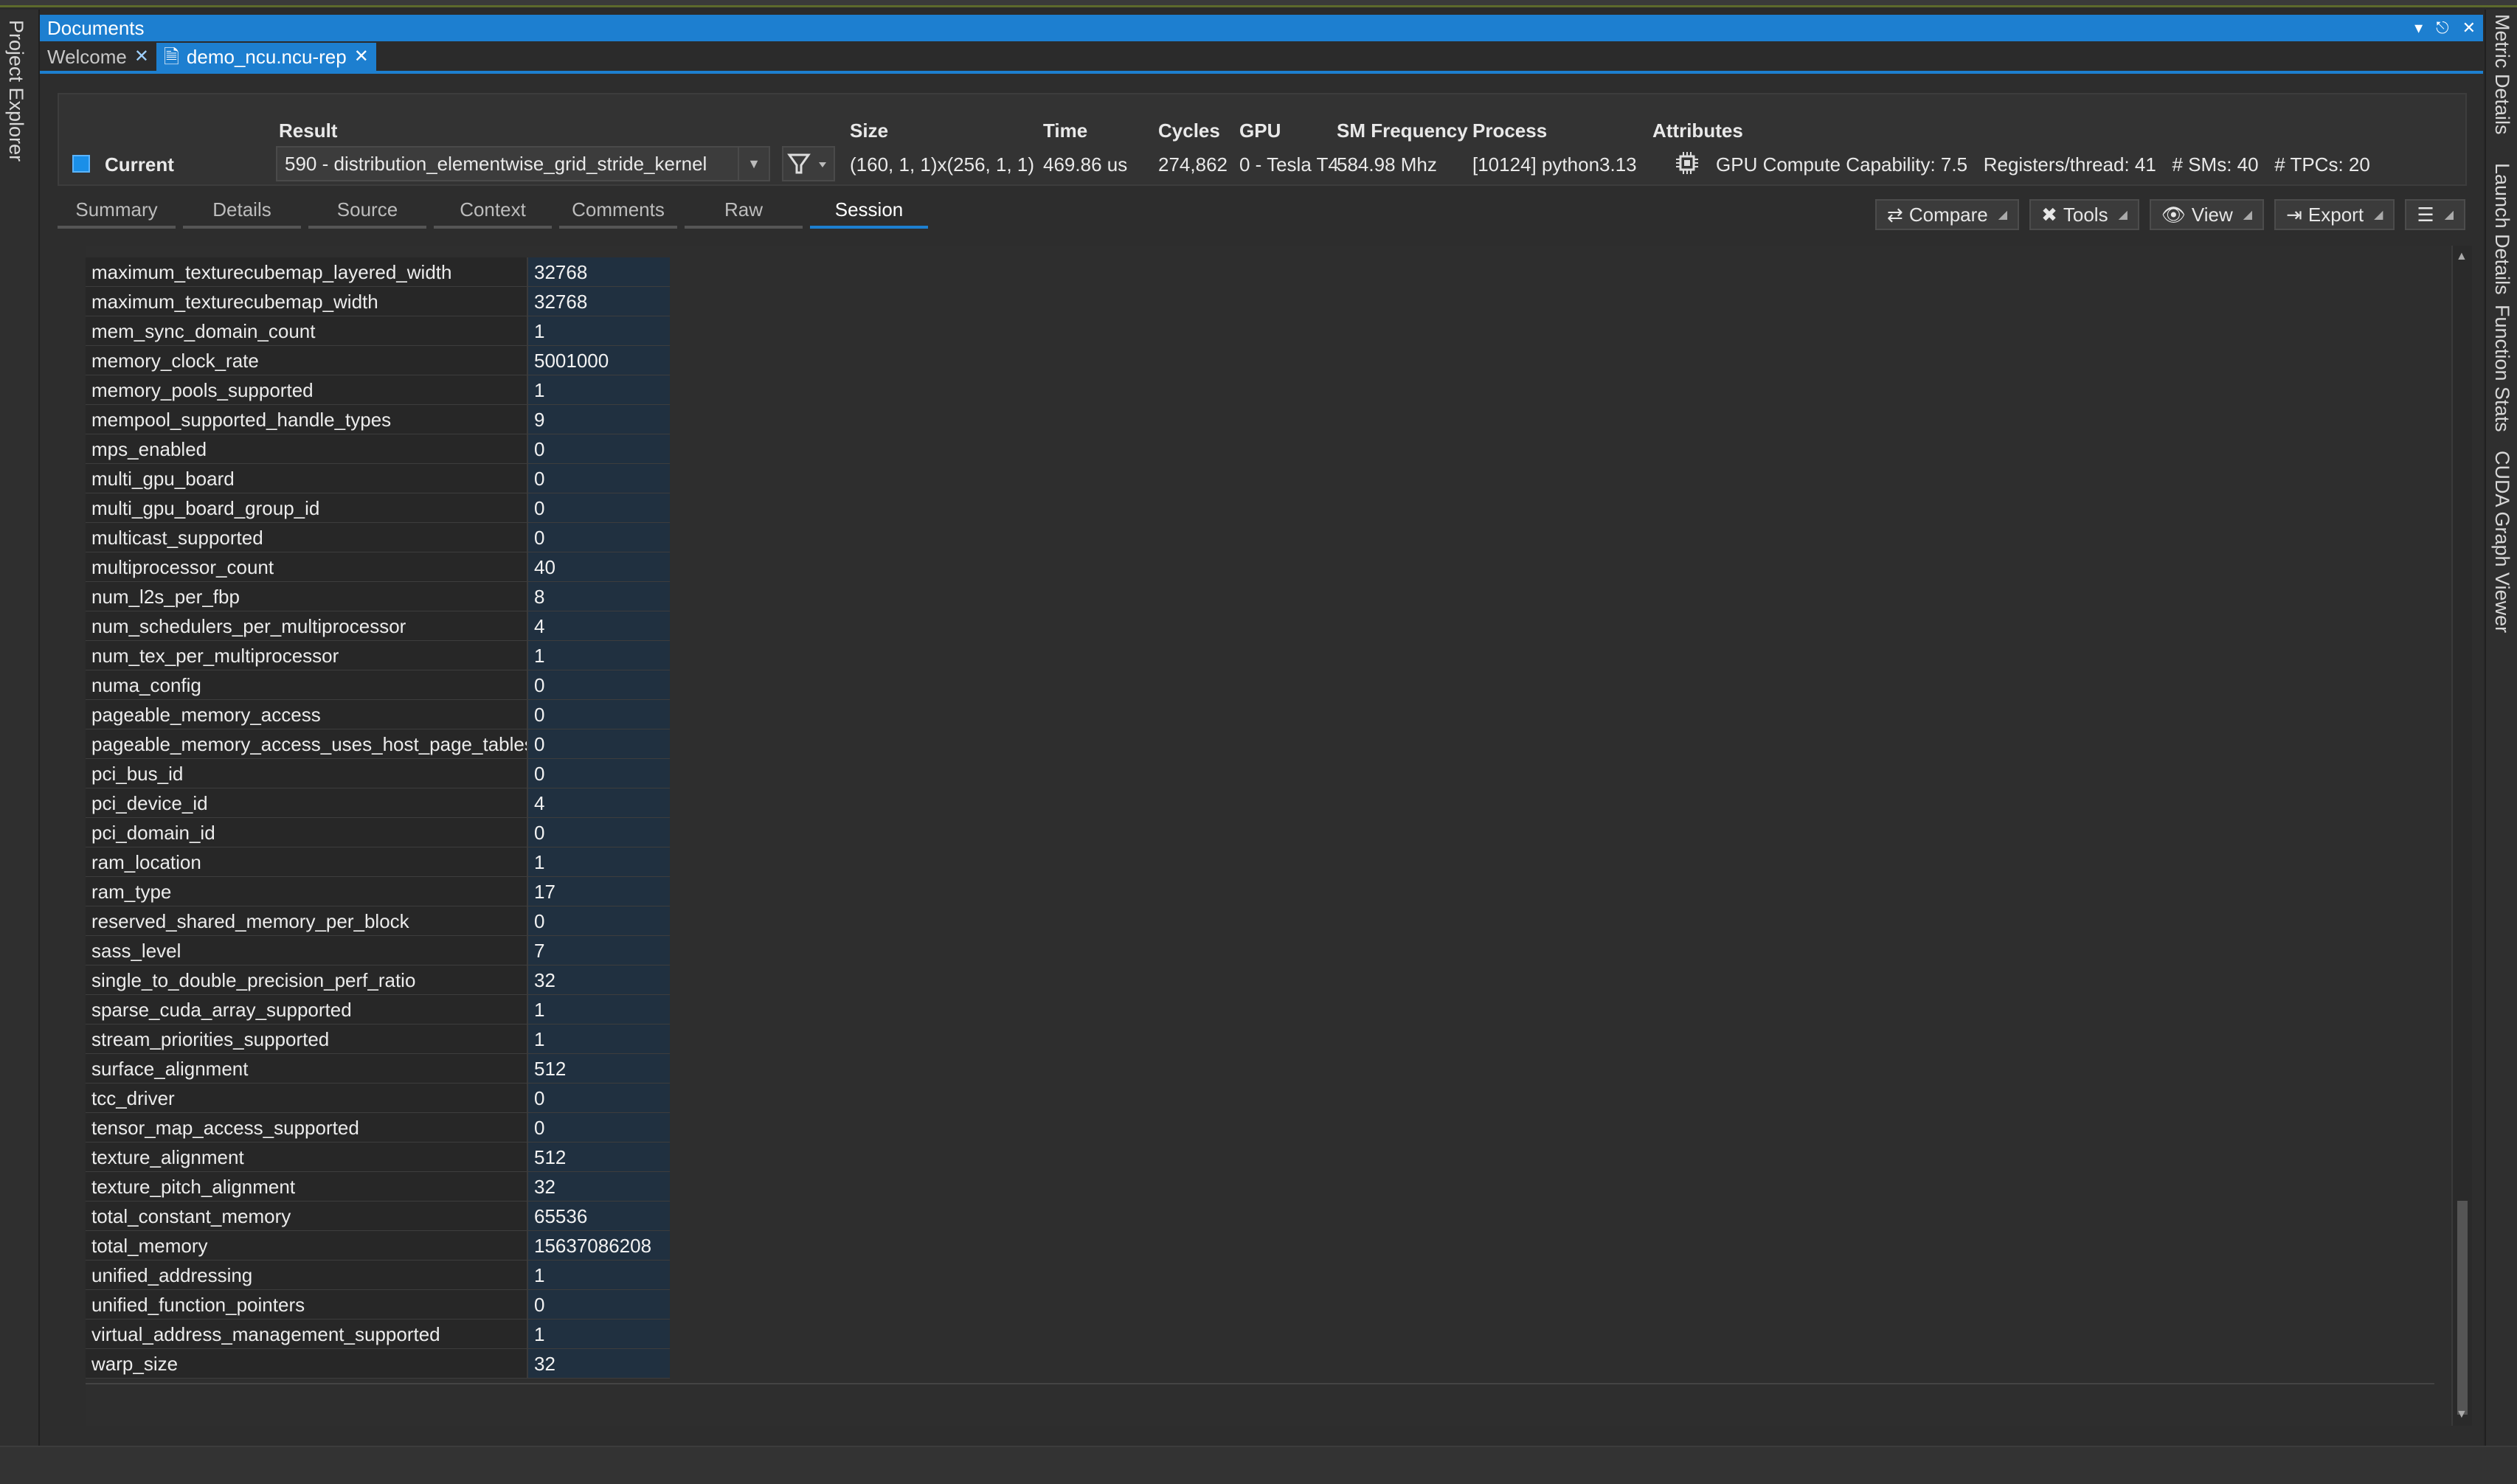 The image size is (2517, 1484). Describe the element at coordinates (307, 861) in the screenshot. I see `attribute-name: ram_location` at that location.